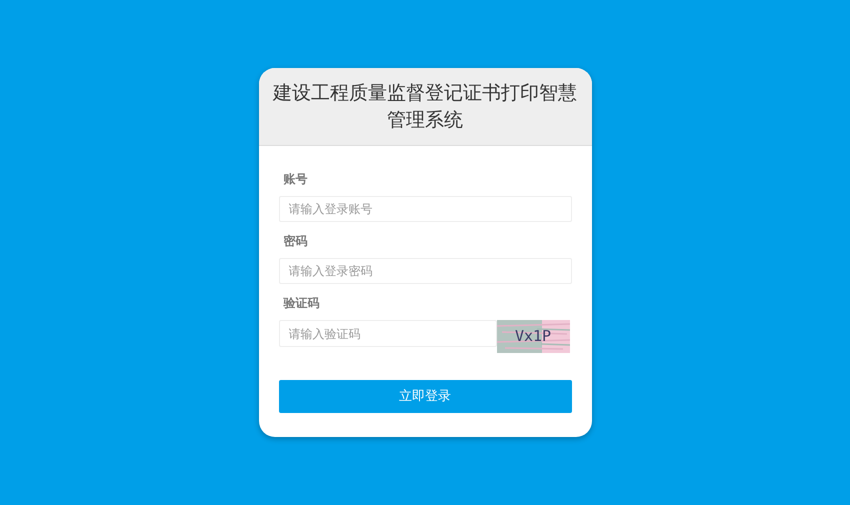 The image size is (850, 505). Describe the element at coordinates (425, 271) in the screenshot. I see `input-field: 请输入登录密码` at that location.